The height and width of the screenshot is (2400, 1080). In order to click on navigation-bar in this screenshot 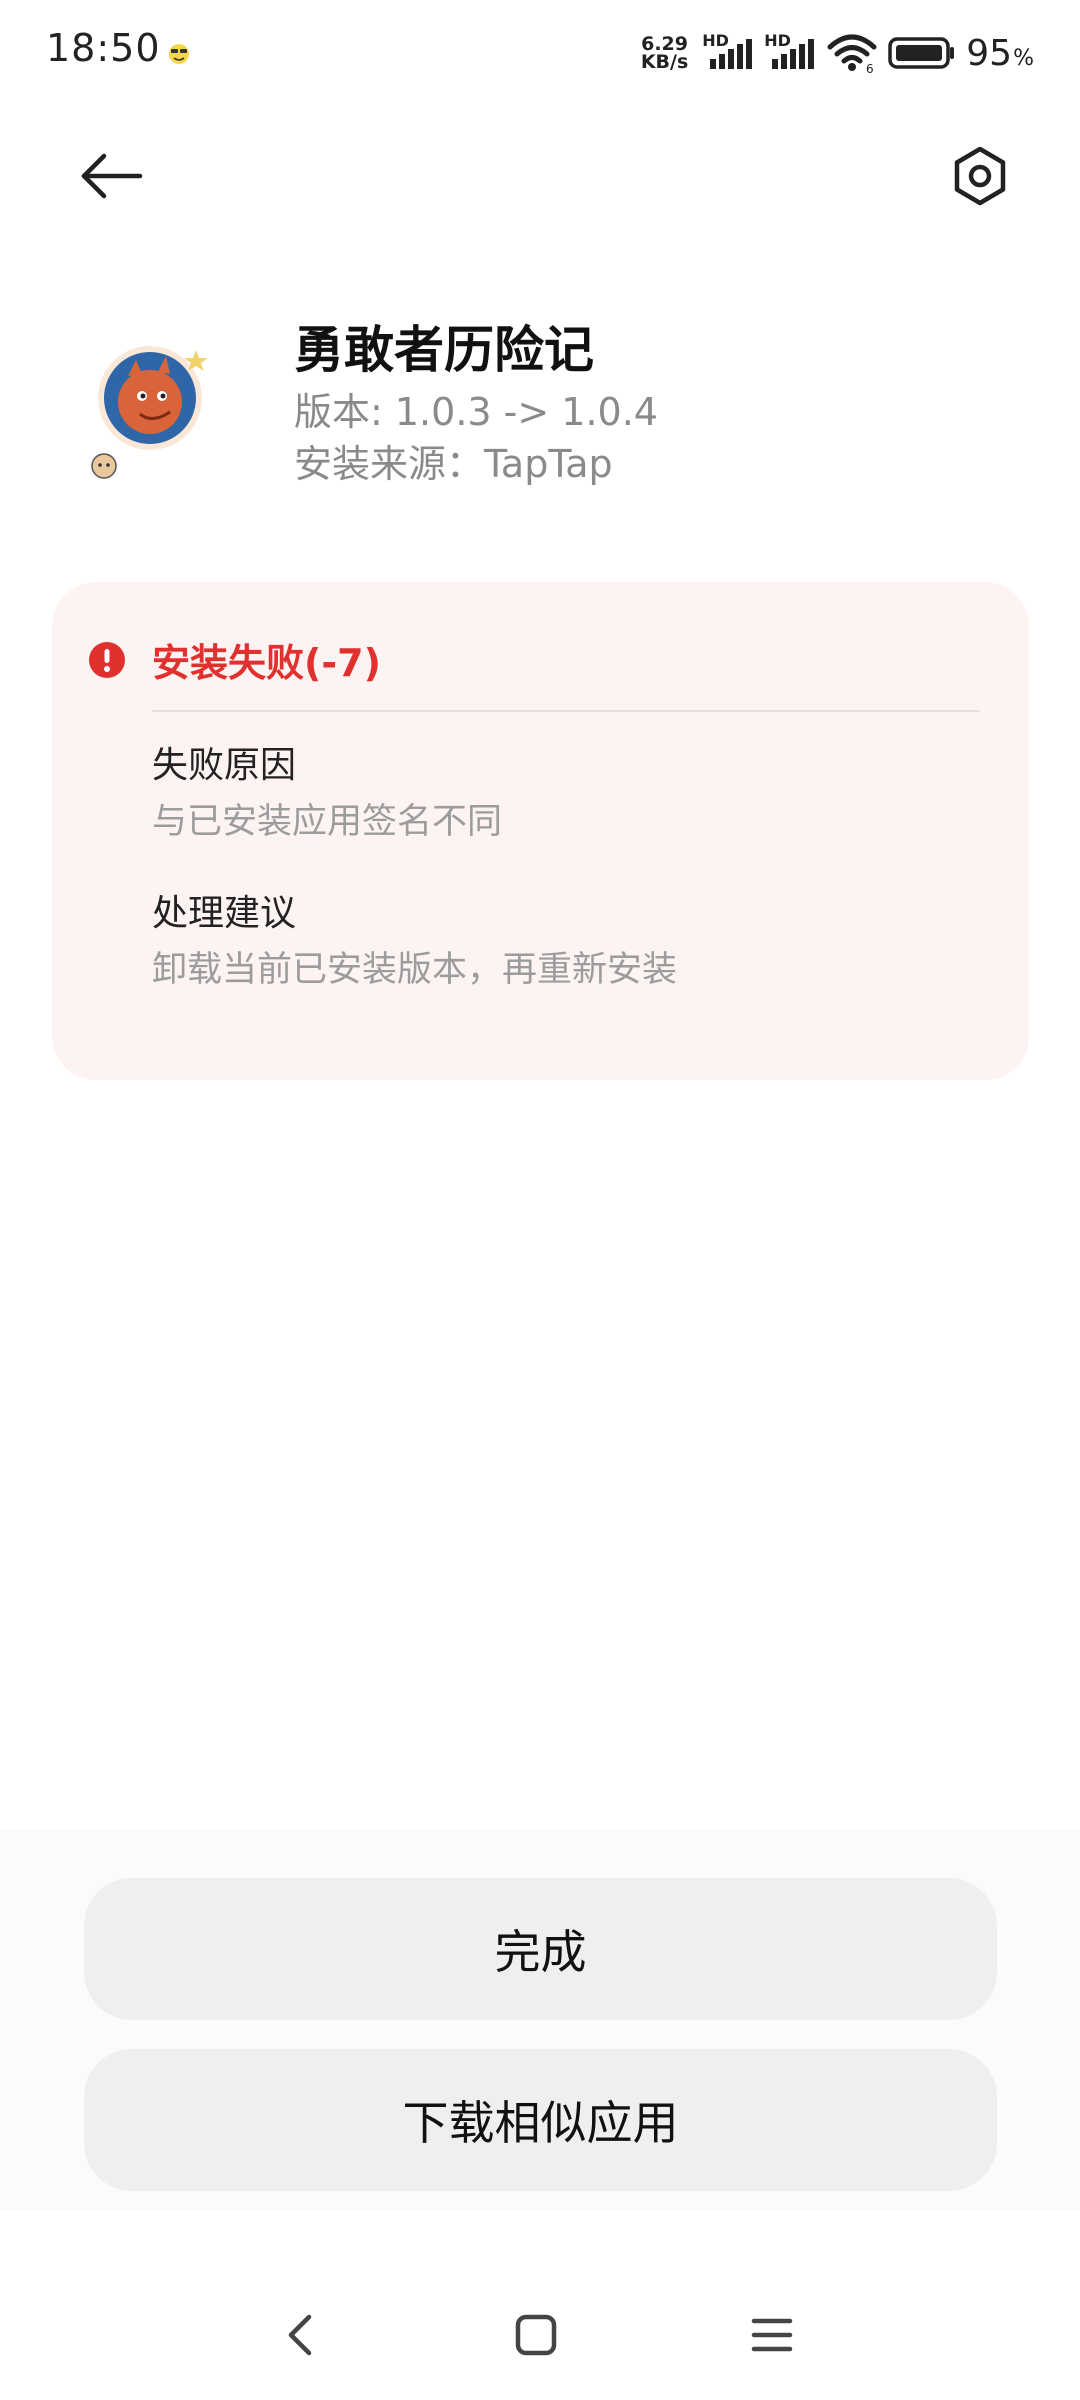, I will do `click(540, 2335)`.